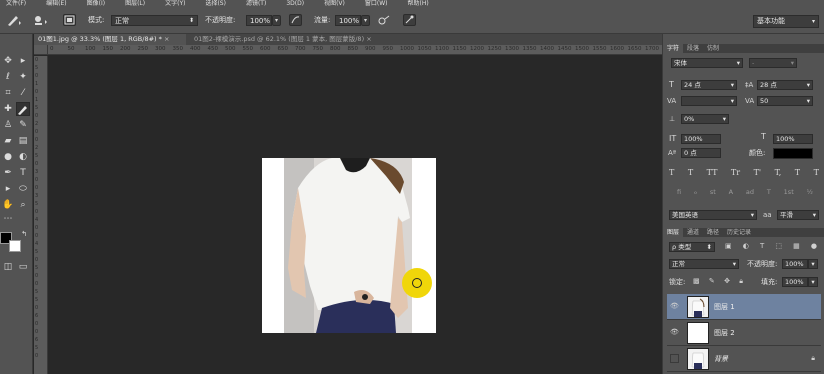  What do you see at coordinates (8, 141) in the screenshot?
I see `eraser-tool-icon: ▰` at bounding box center [8, 141].